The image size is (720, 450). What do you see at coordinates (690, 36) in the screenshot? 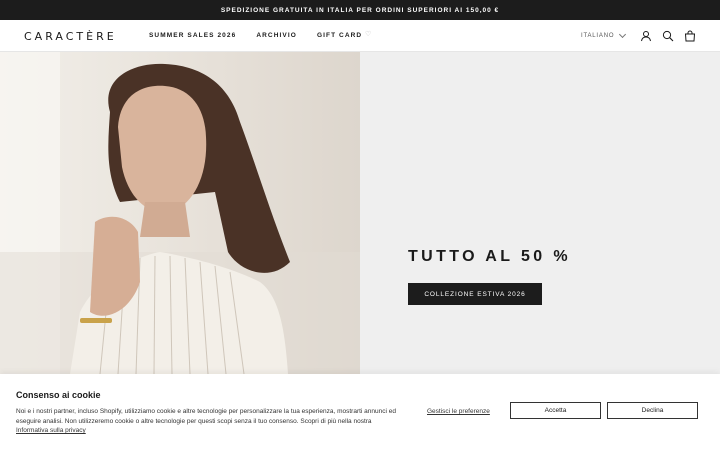
I see `bag-icon` at bounding box center [690, 36].